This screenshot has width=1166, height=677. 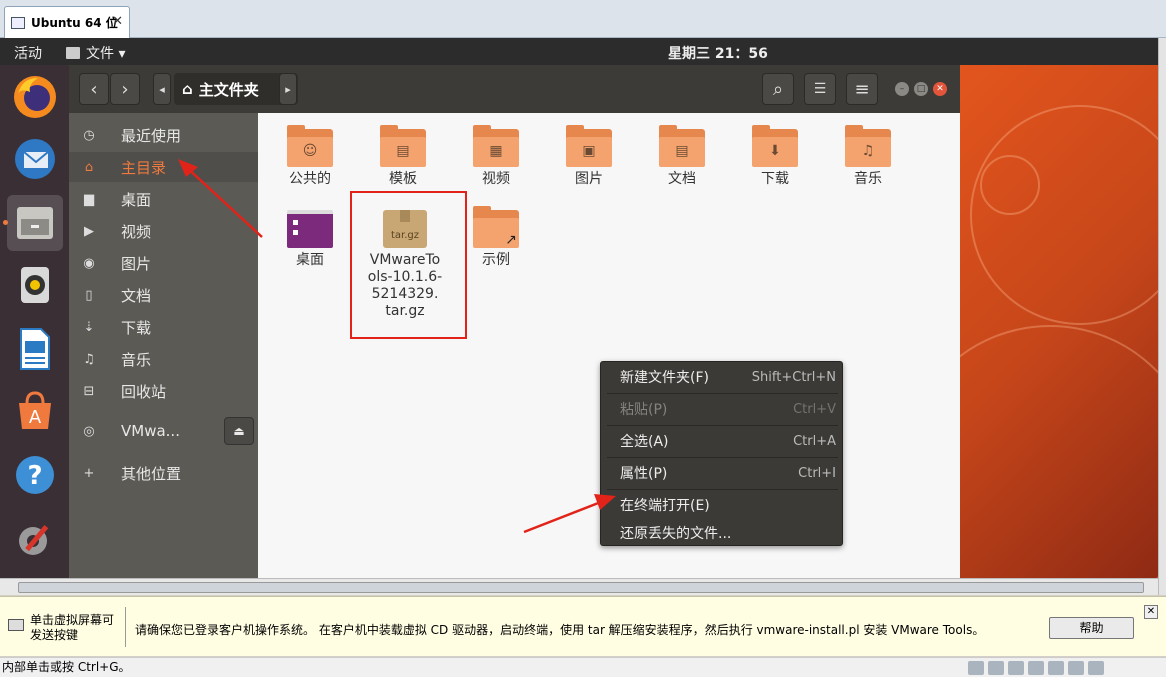 I want to click on sidebar-item-vmware-cd: ◎ VMwa... ⏏, so click(x=163, y=431).